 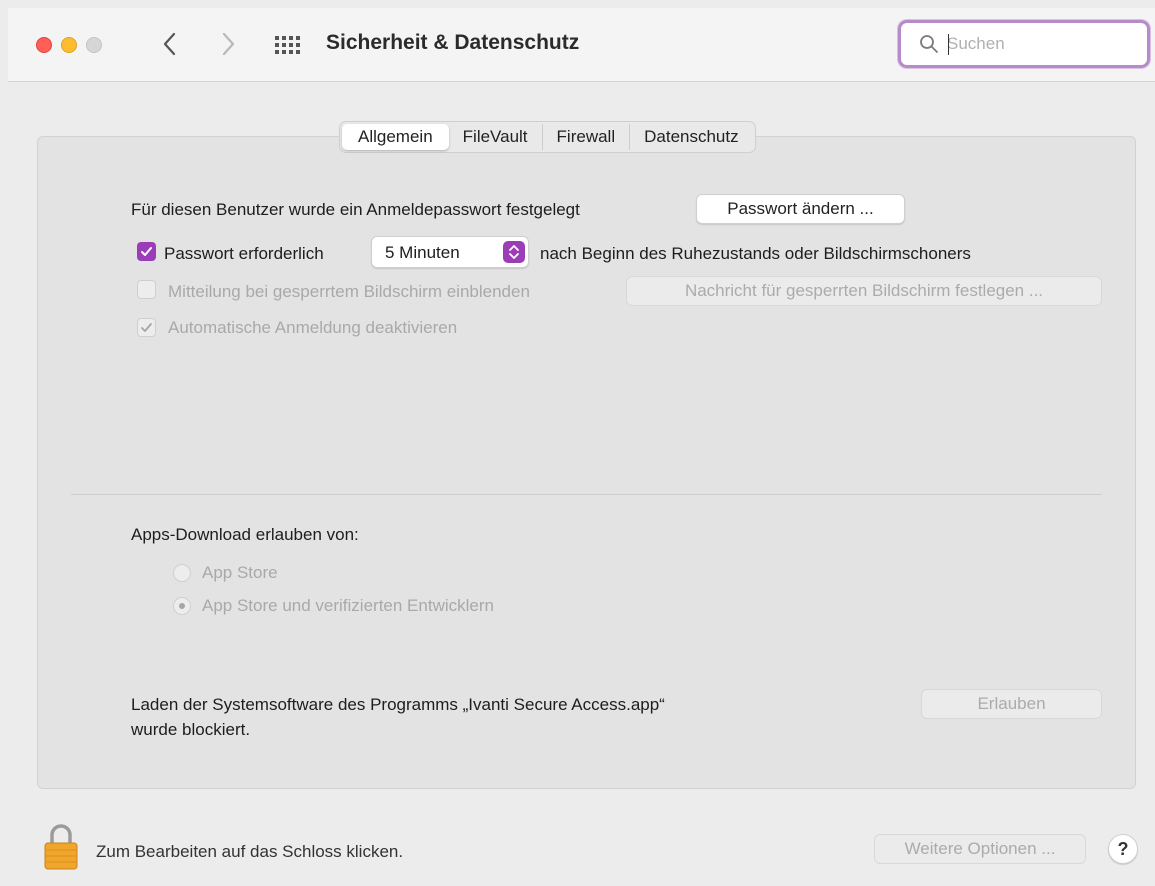 What do you see at coordinates (586, 494) in the screenshot?
I see `section-divider` at bounding box center [586, 494].